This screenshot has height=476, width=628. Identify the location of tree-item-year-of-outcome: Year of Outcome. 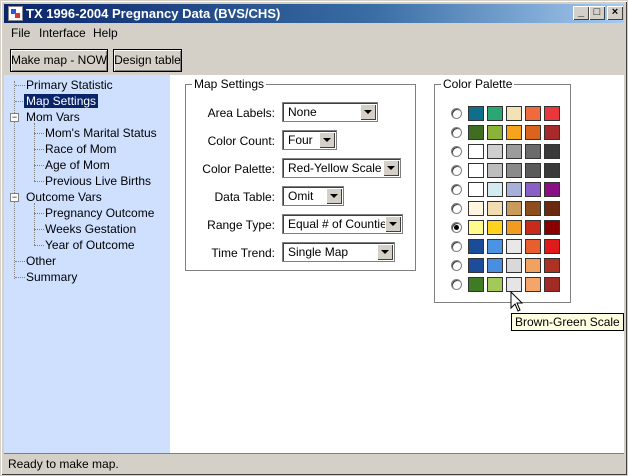
(90, 245).